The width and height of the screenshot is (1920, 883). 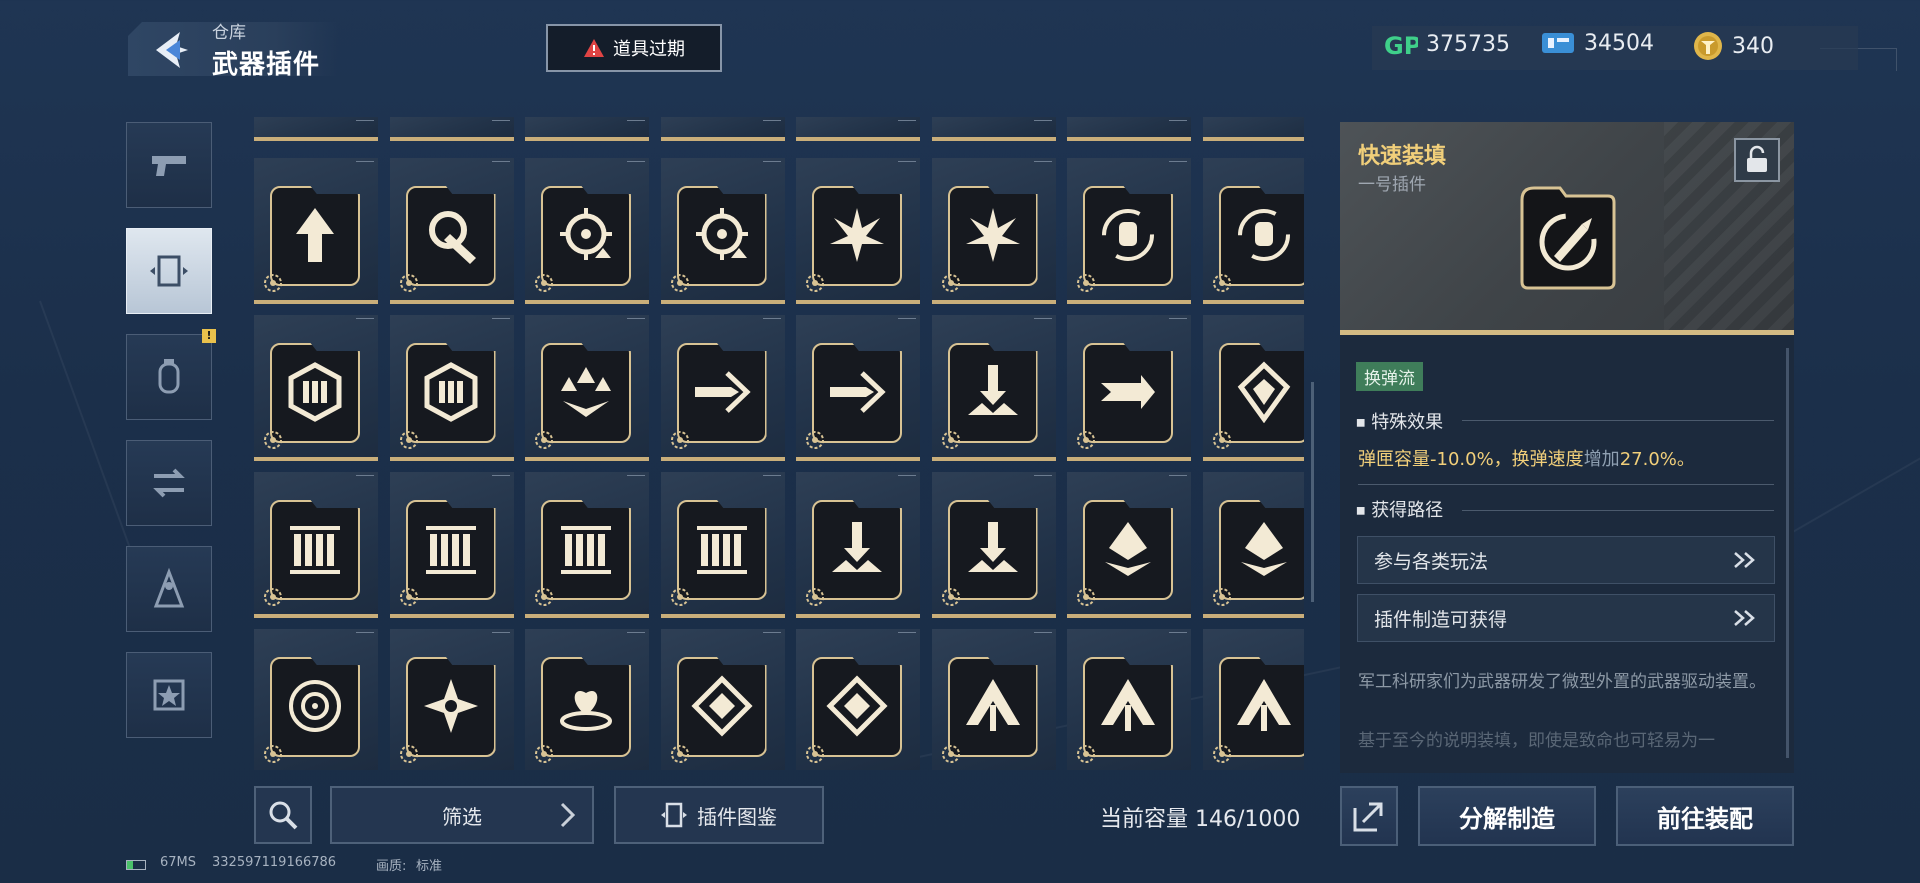 I want to click on source-craft-button: 插件制造可获得, so click(x=1566, y=618).